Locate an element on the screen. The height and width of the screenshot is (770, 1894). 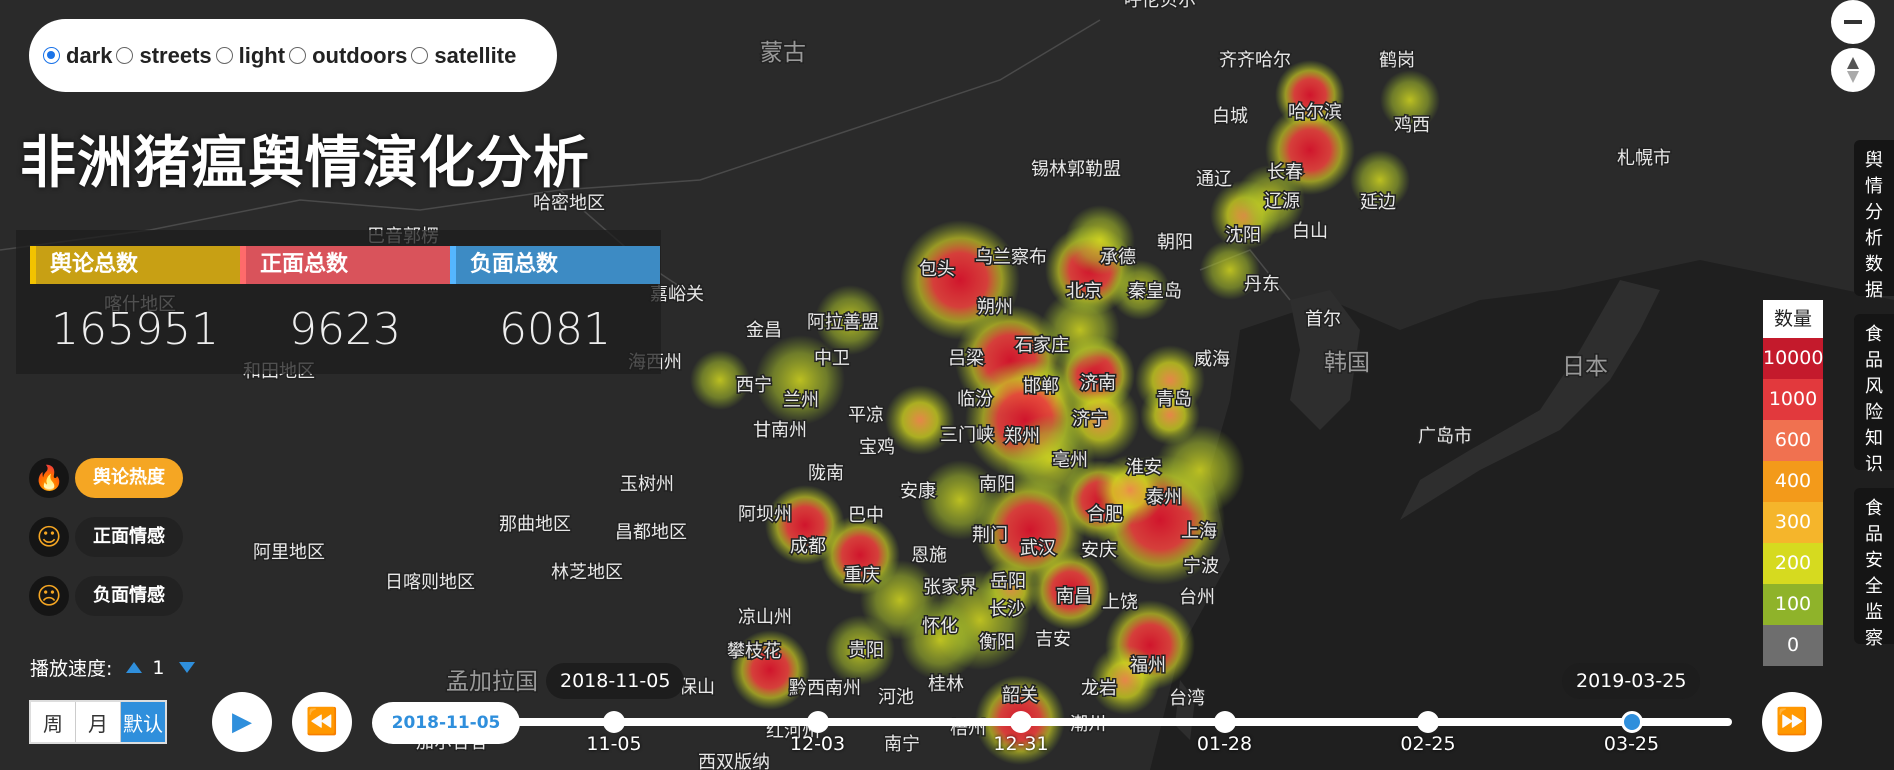
radio-satellite is located at coordinates (420, 55).